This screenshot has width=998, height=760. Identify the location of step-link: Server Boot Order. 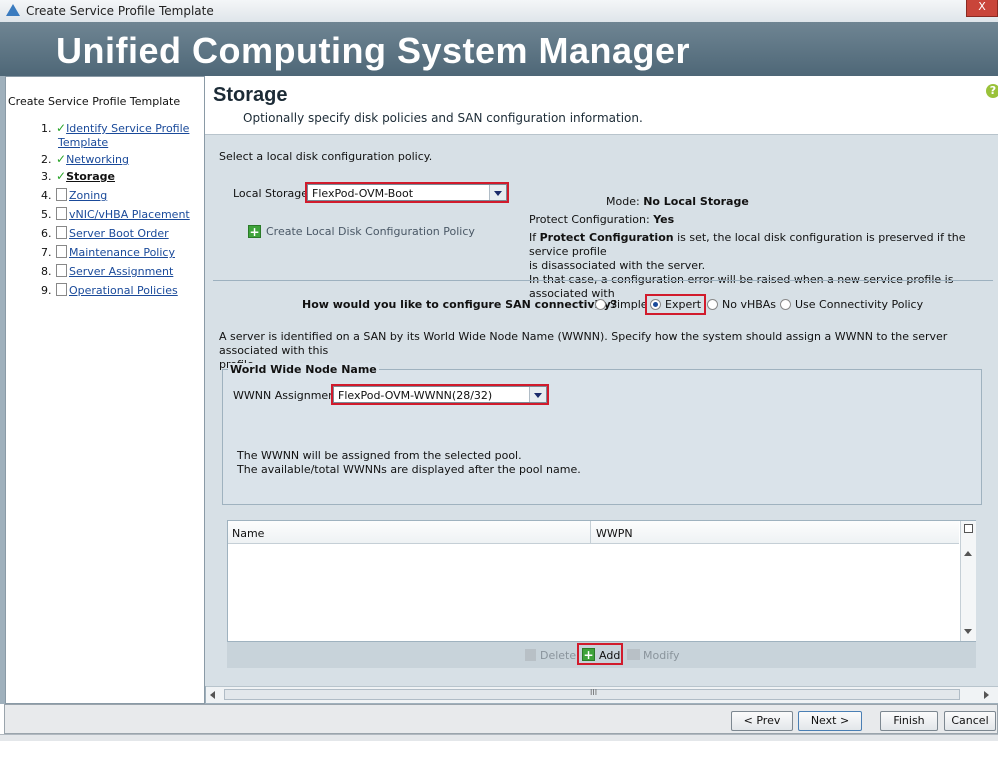
(119, 233).